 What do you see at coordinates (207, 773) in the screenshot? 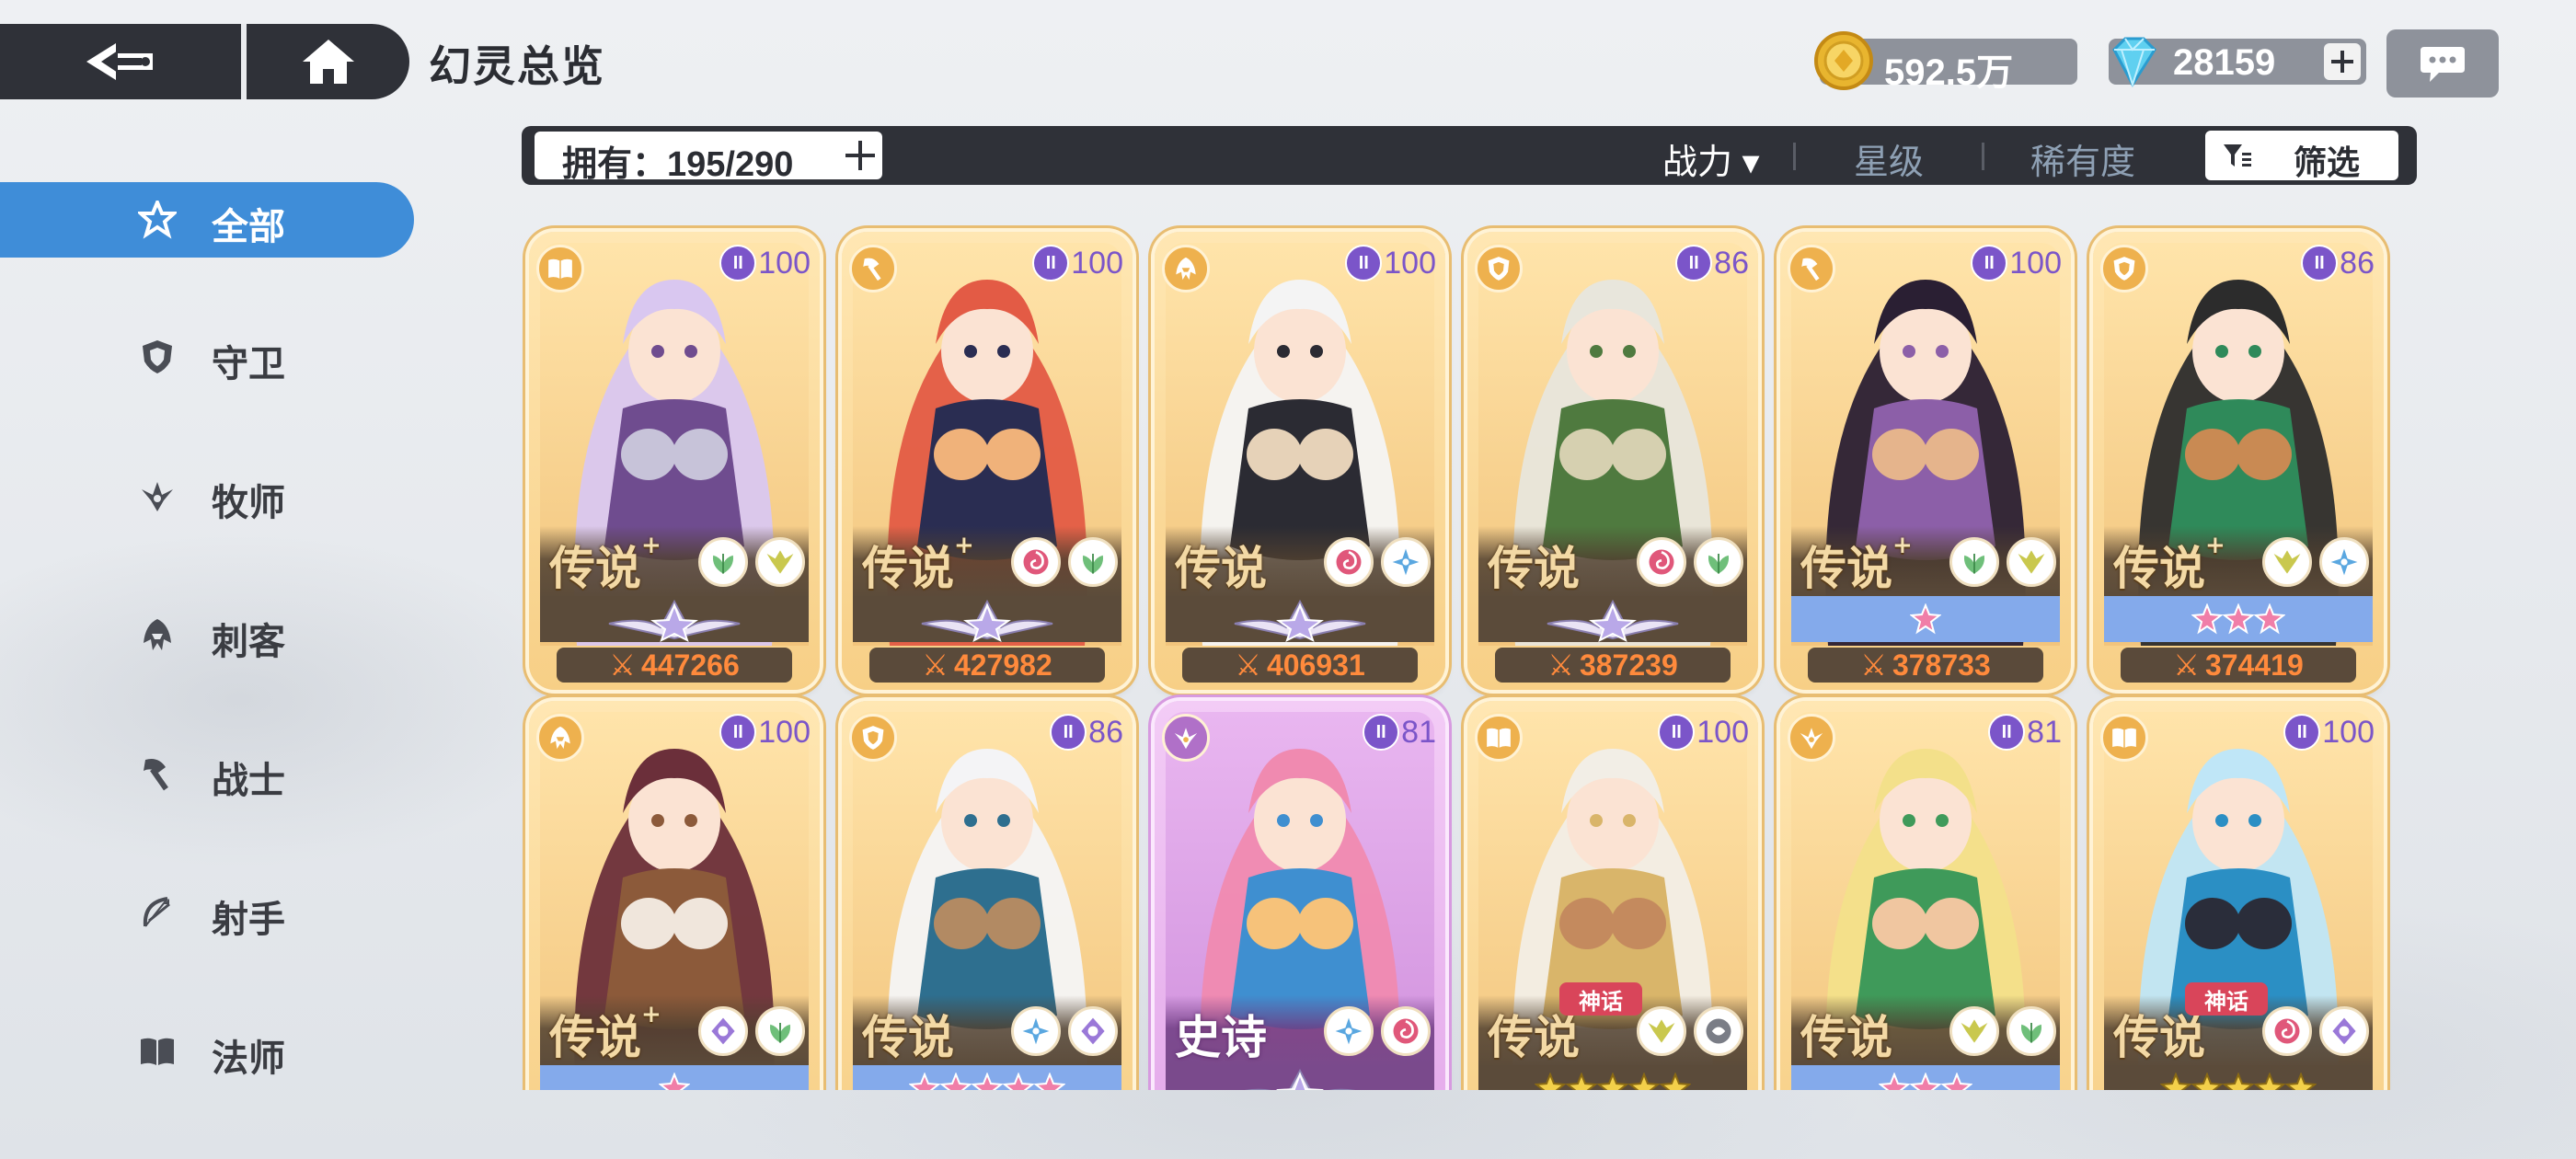
I see `sidebar-item-4: 战士` at bounding box center [207, 773].